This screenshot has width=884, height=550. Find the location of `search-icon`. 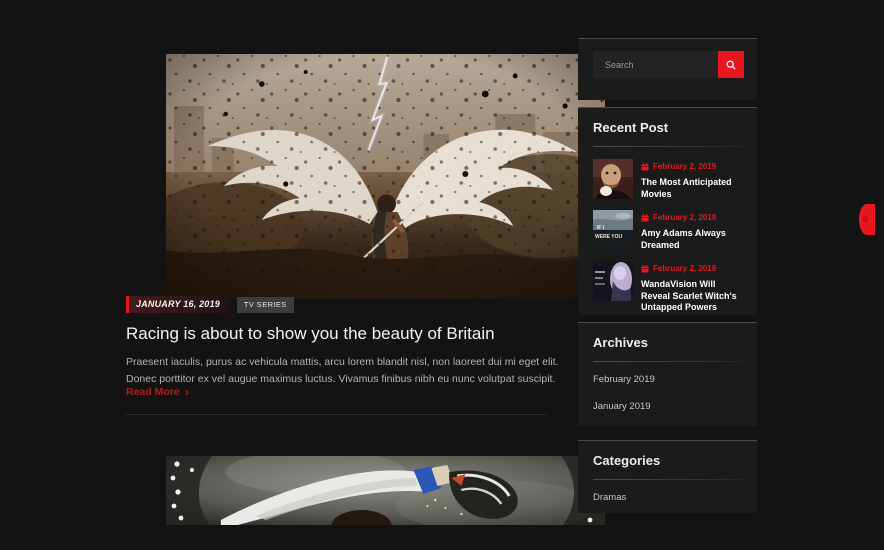

search-icon is located at coordinates (731, 65).